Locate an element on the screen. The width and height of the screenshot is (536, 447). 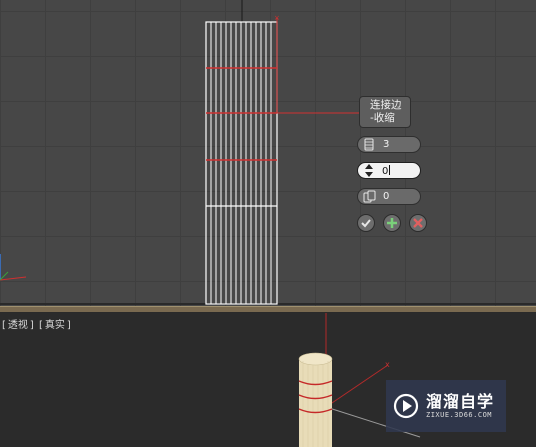
play-logo-icon is located at coordinates (406, 406).